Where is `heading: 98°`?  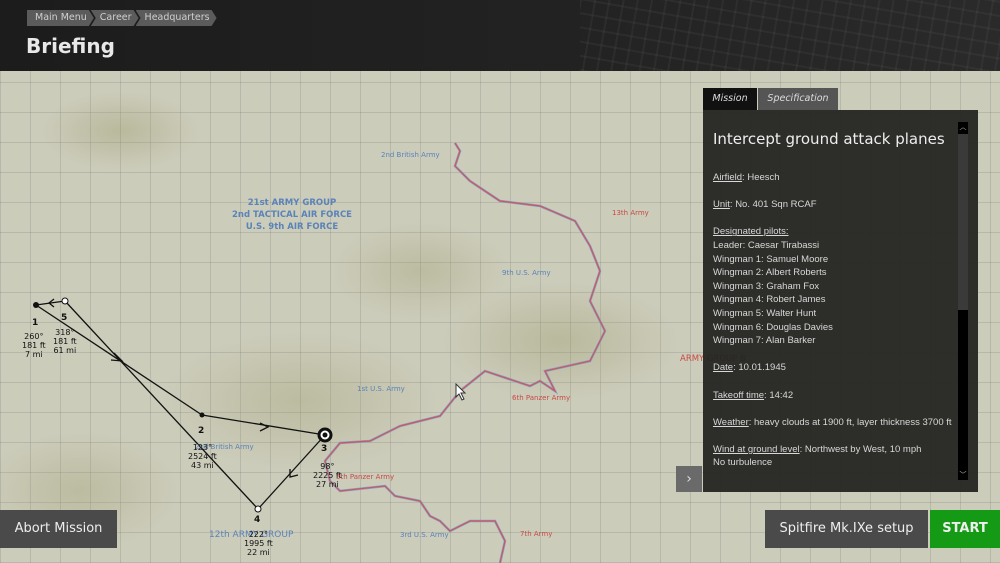 heading: 98° is located at coordinates (327, 466).